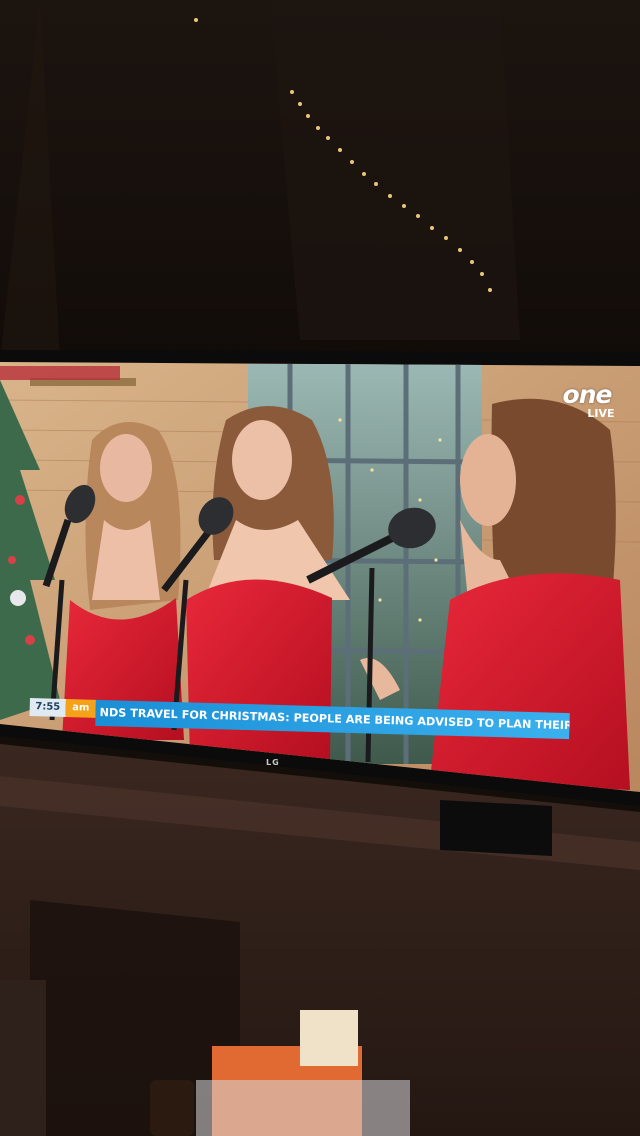 The image size is (640, 1136). What do you see at coordinates (47, 707) in the screenshot?
I see `ticker-clock: 7:55` at bounding box center [47, 707].